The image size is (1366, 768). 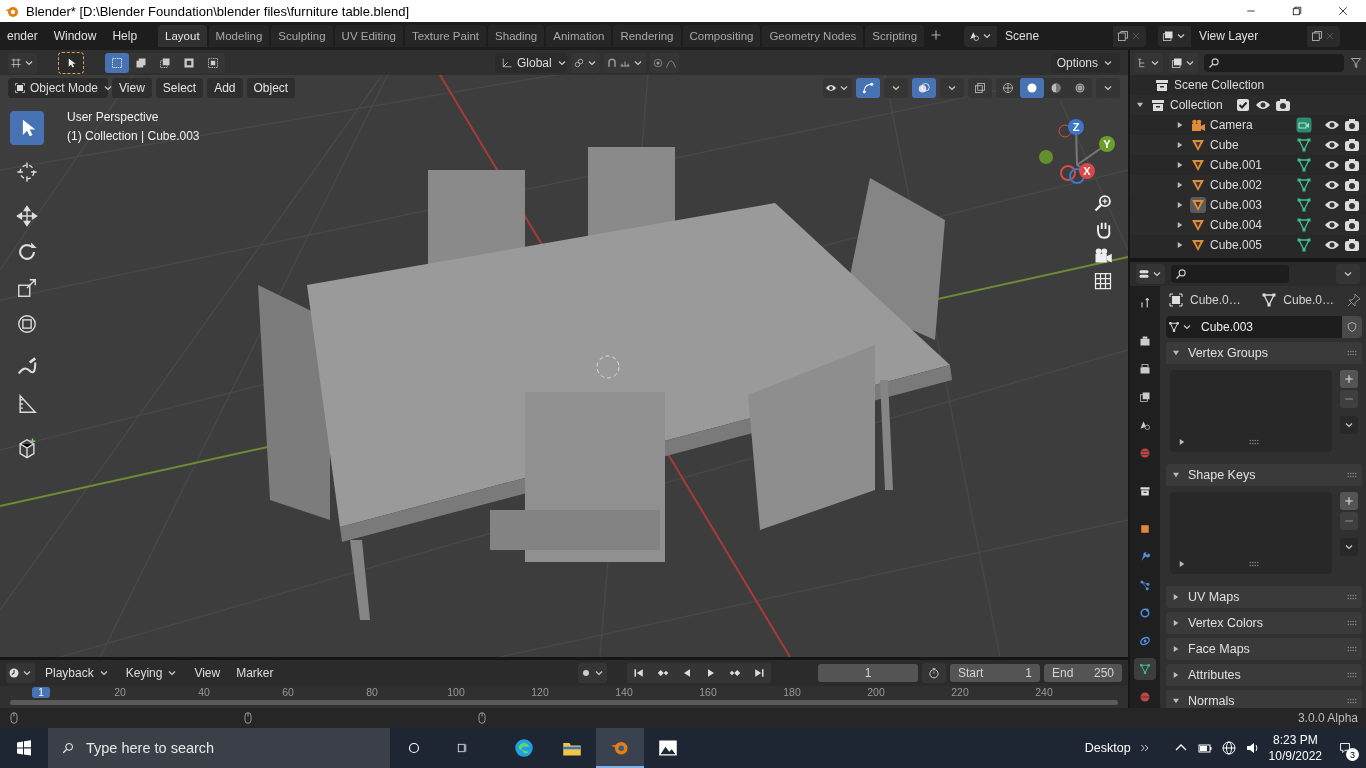 I want to click on navigation-gizmo: Z Y X, so click(x=1077, y=150).